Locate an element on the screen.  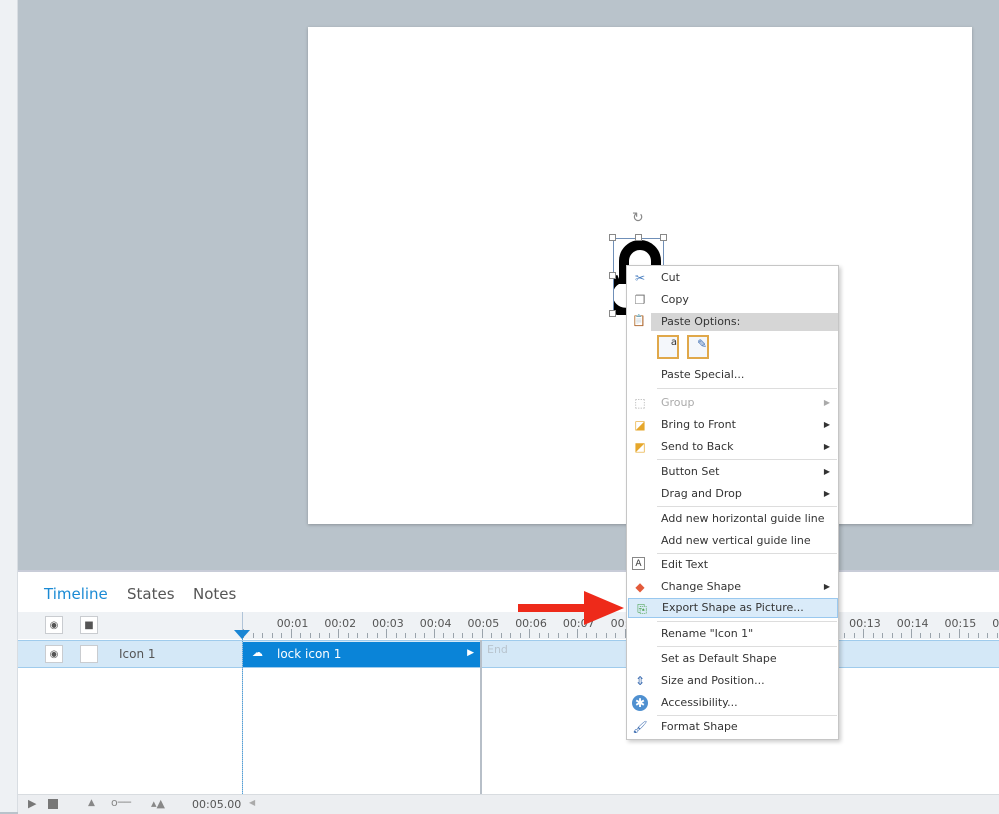
menu-change-shape: ◆ Change Shape ▶ is located at coordinates (732, 587).